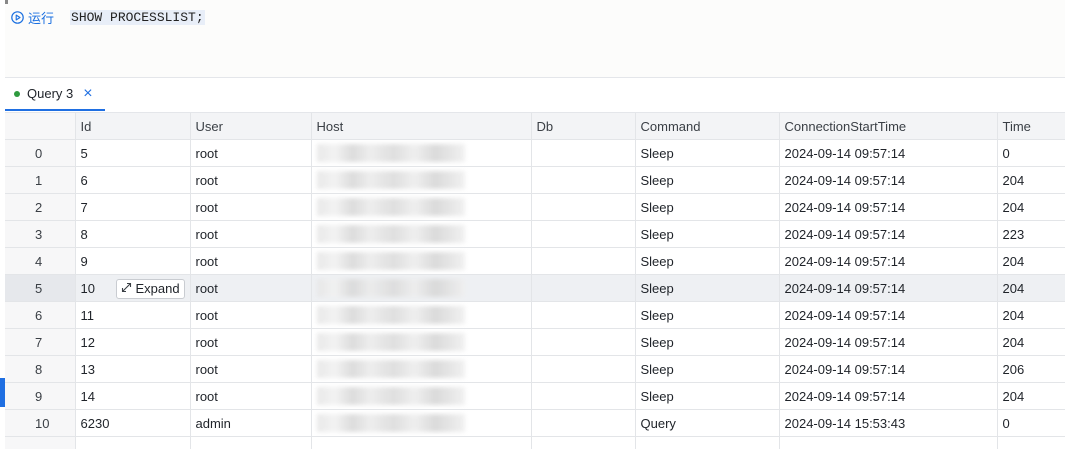 The width and height of the screenshot is (1065, 450). I want to click on id-cell: 10 Expand, so click(133, 288).